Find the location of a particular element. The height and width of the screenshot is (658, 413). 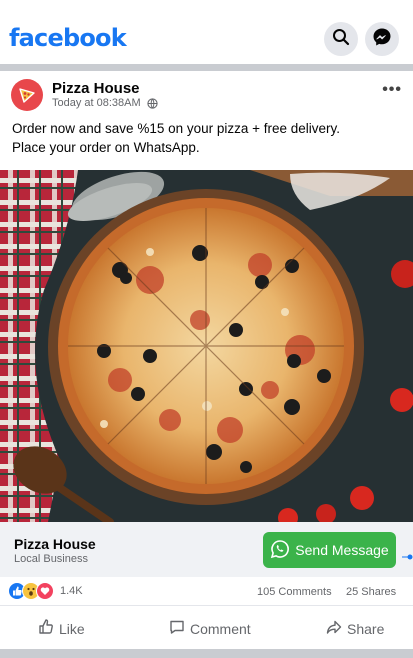

reaction-count: 1.4K is located at coordinates (71, 591).